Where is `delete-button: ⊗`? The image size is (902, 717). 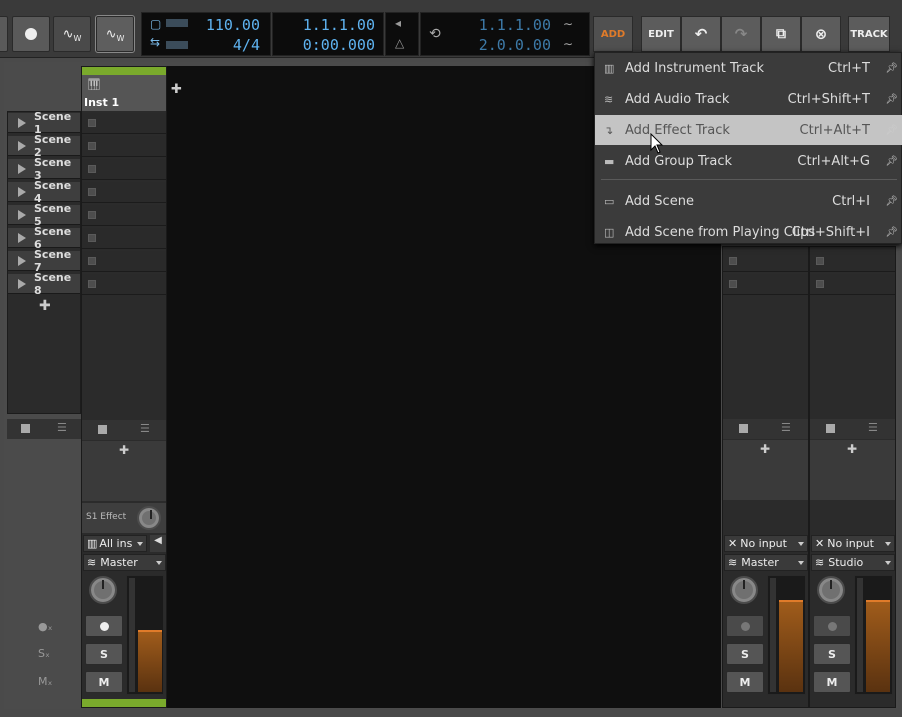
delete-button: ⊗ is located at coordinates (821, 34).